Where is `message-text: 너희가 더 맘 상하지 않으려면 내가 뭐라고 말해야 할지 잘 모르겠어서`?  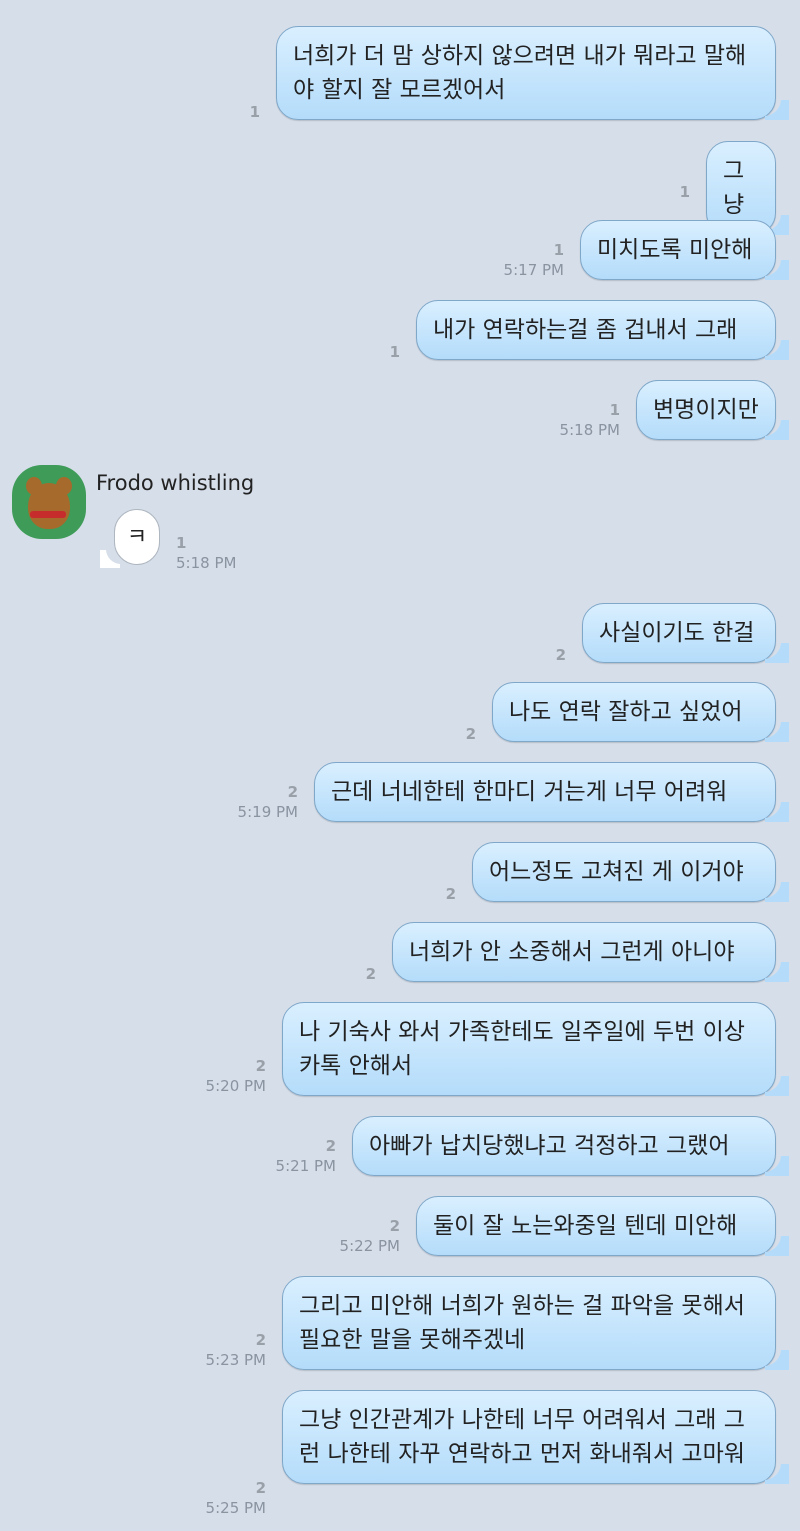
message-text: 너희가 더 맘 상하지 않으려면 내가 뭐라고 말해야 할지 잘 모르겠어서 is located at coordinates (520, 73).